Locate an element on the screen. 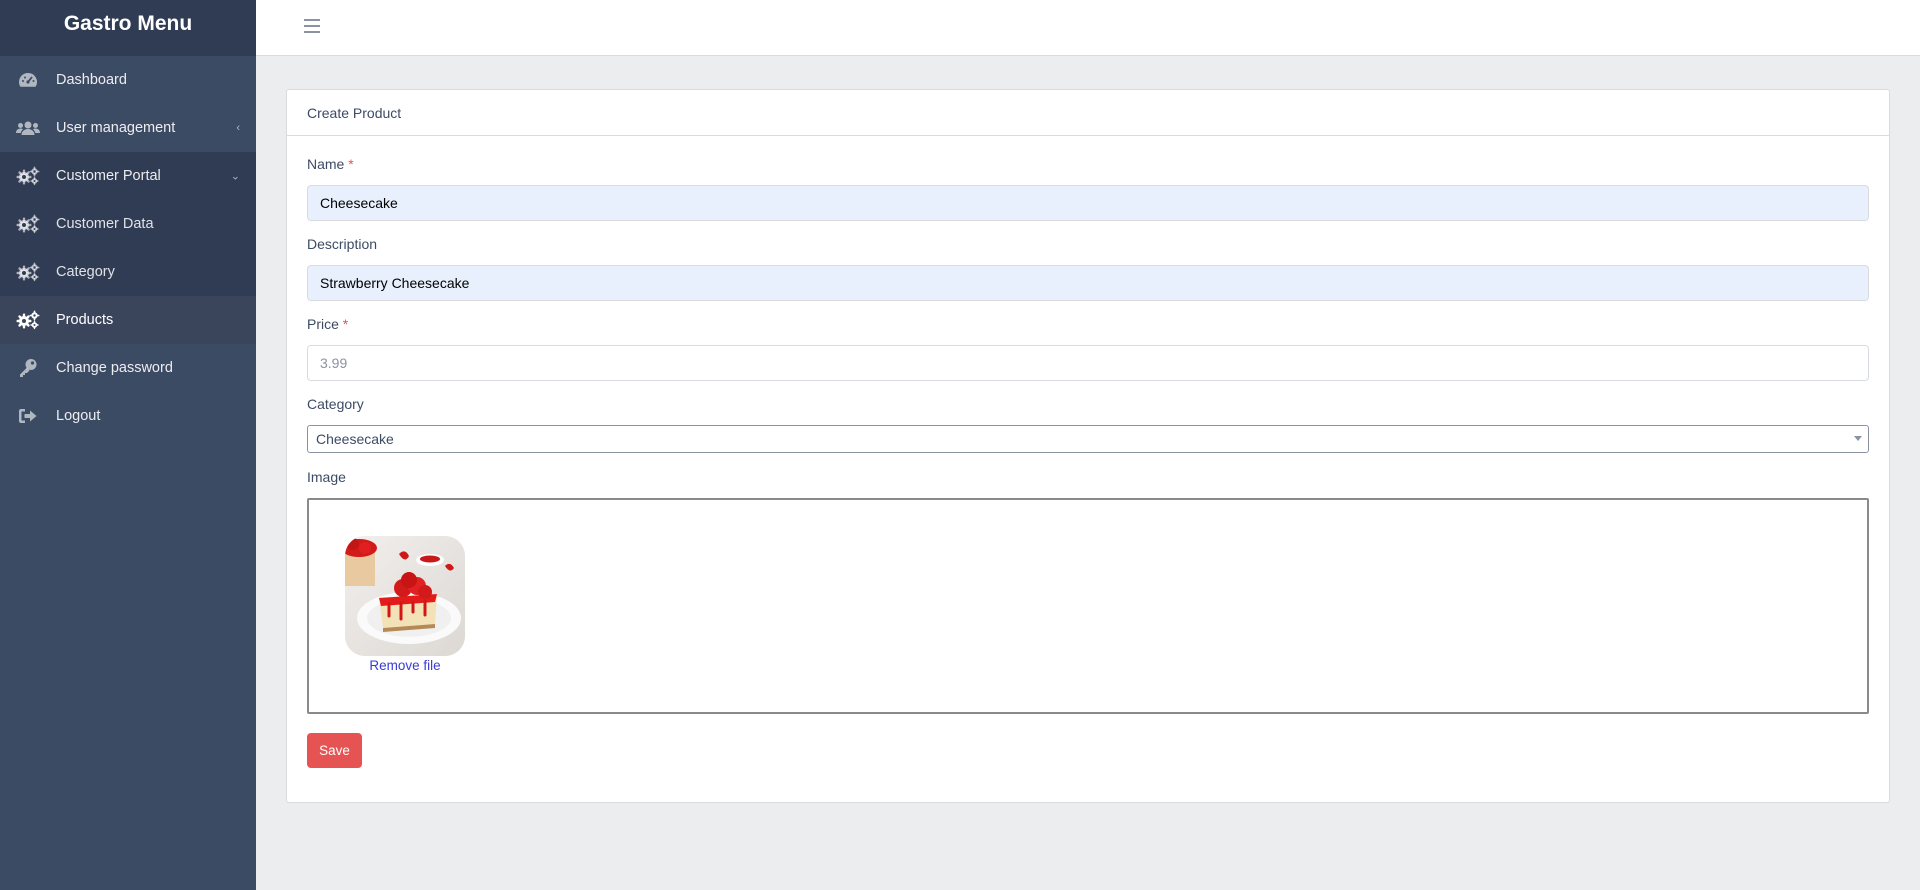  brand-title: Gastro Menu is located at coordinates (128, 28).